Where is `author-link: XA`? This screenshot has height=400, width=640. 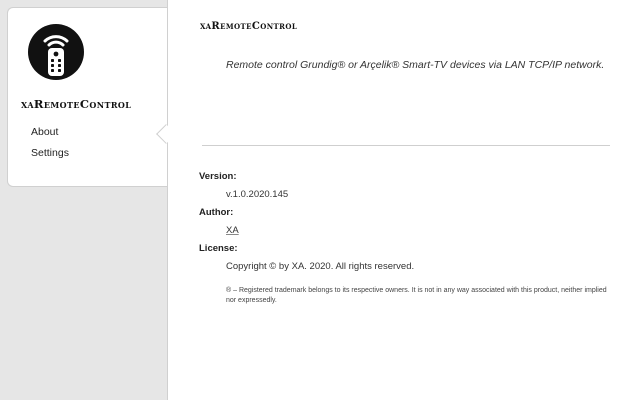 author-link: XA is located at coordinates (232, 230).